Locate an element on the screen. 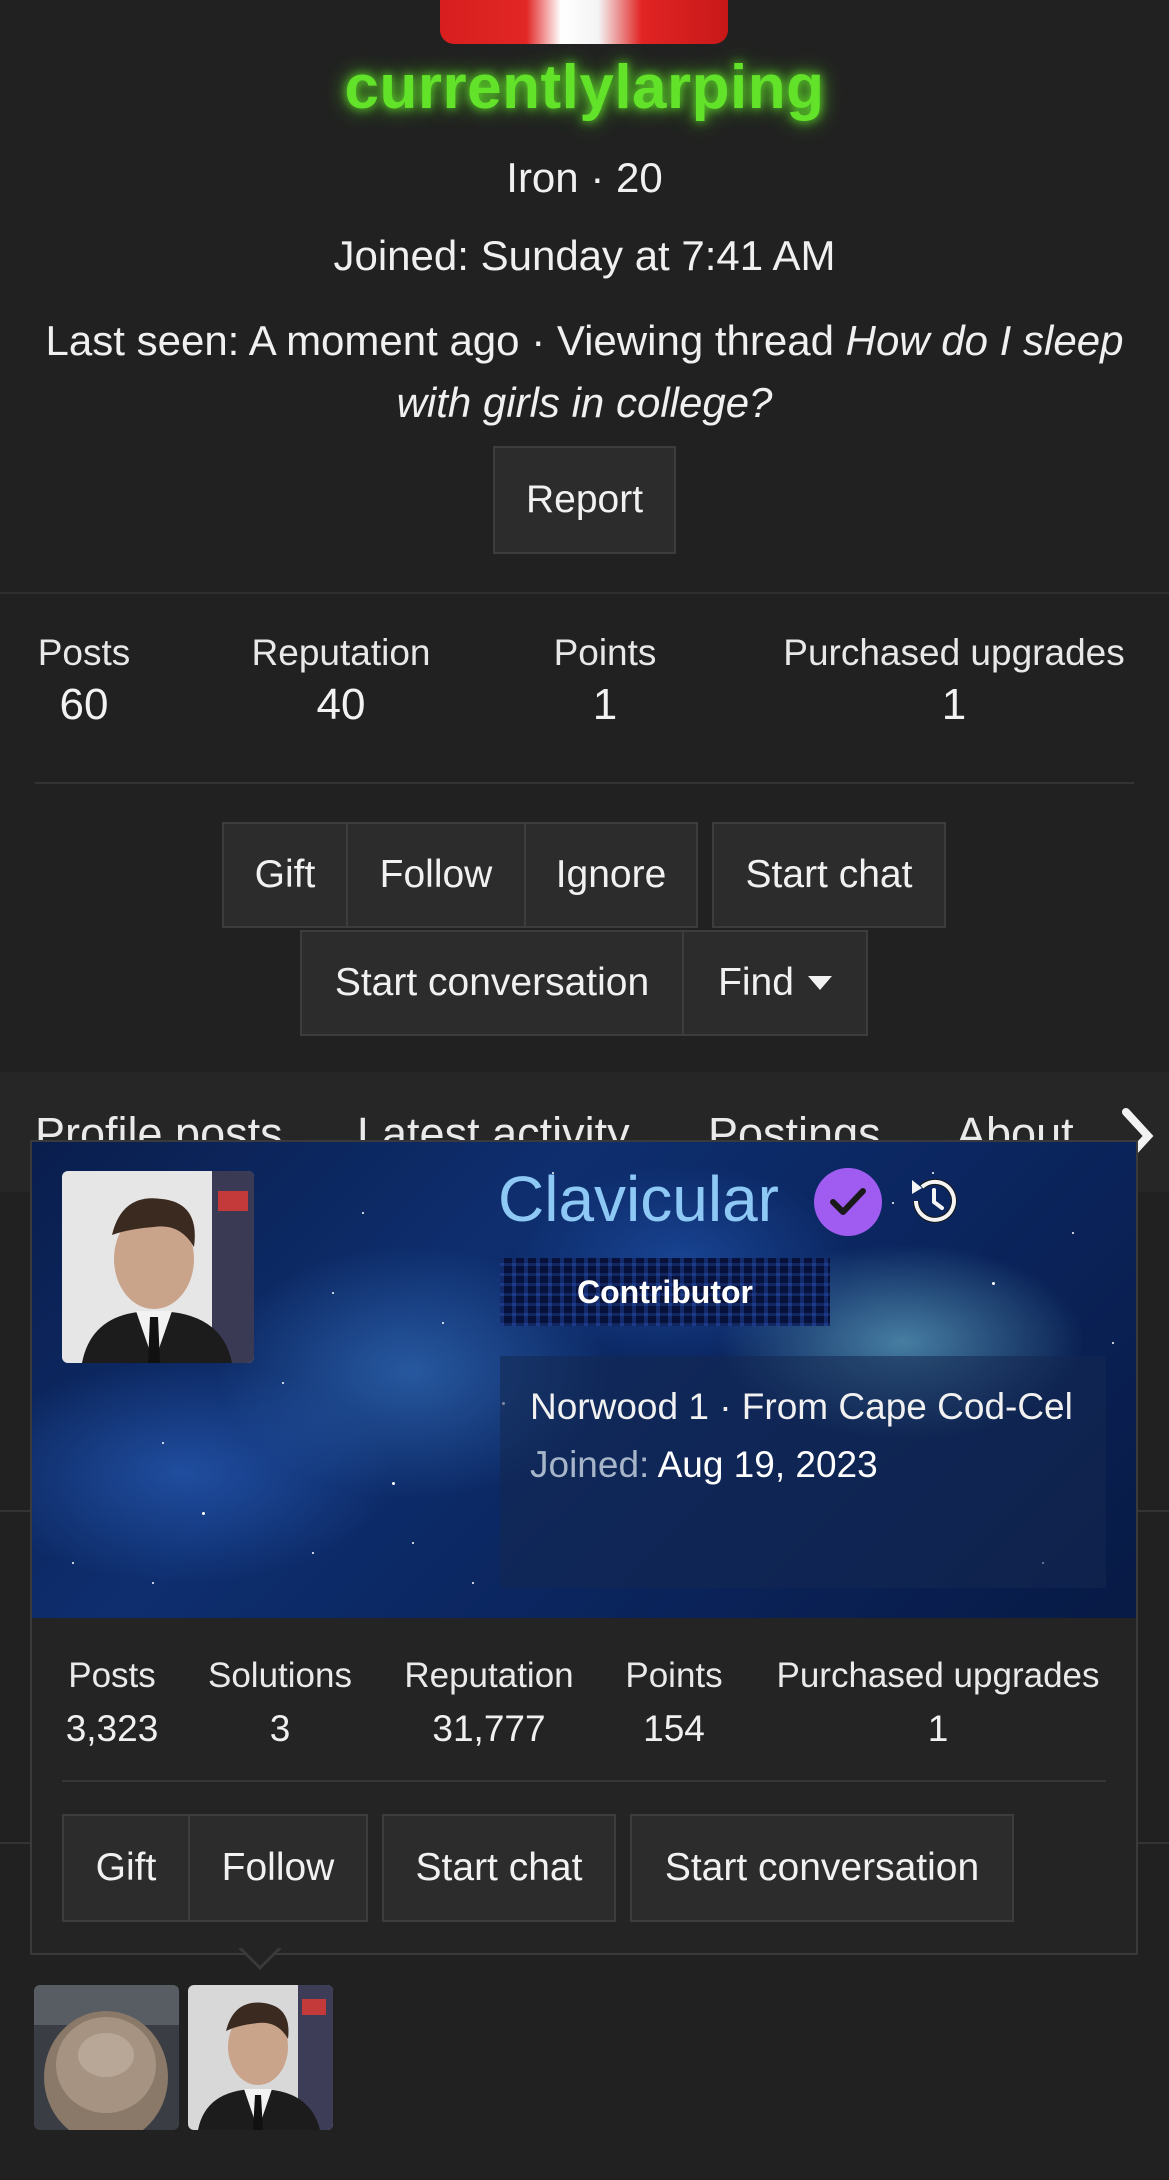 Image resolution: width=1169 pixels, height=2180 pixels. profile-banner-edge is located at coordinates (584, 22).